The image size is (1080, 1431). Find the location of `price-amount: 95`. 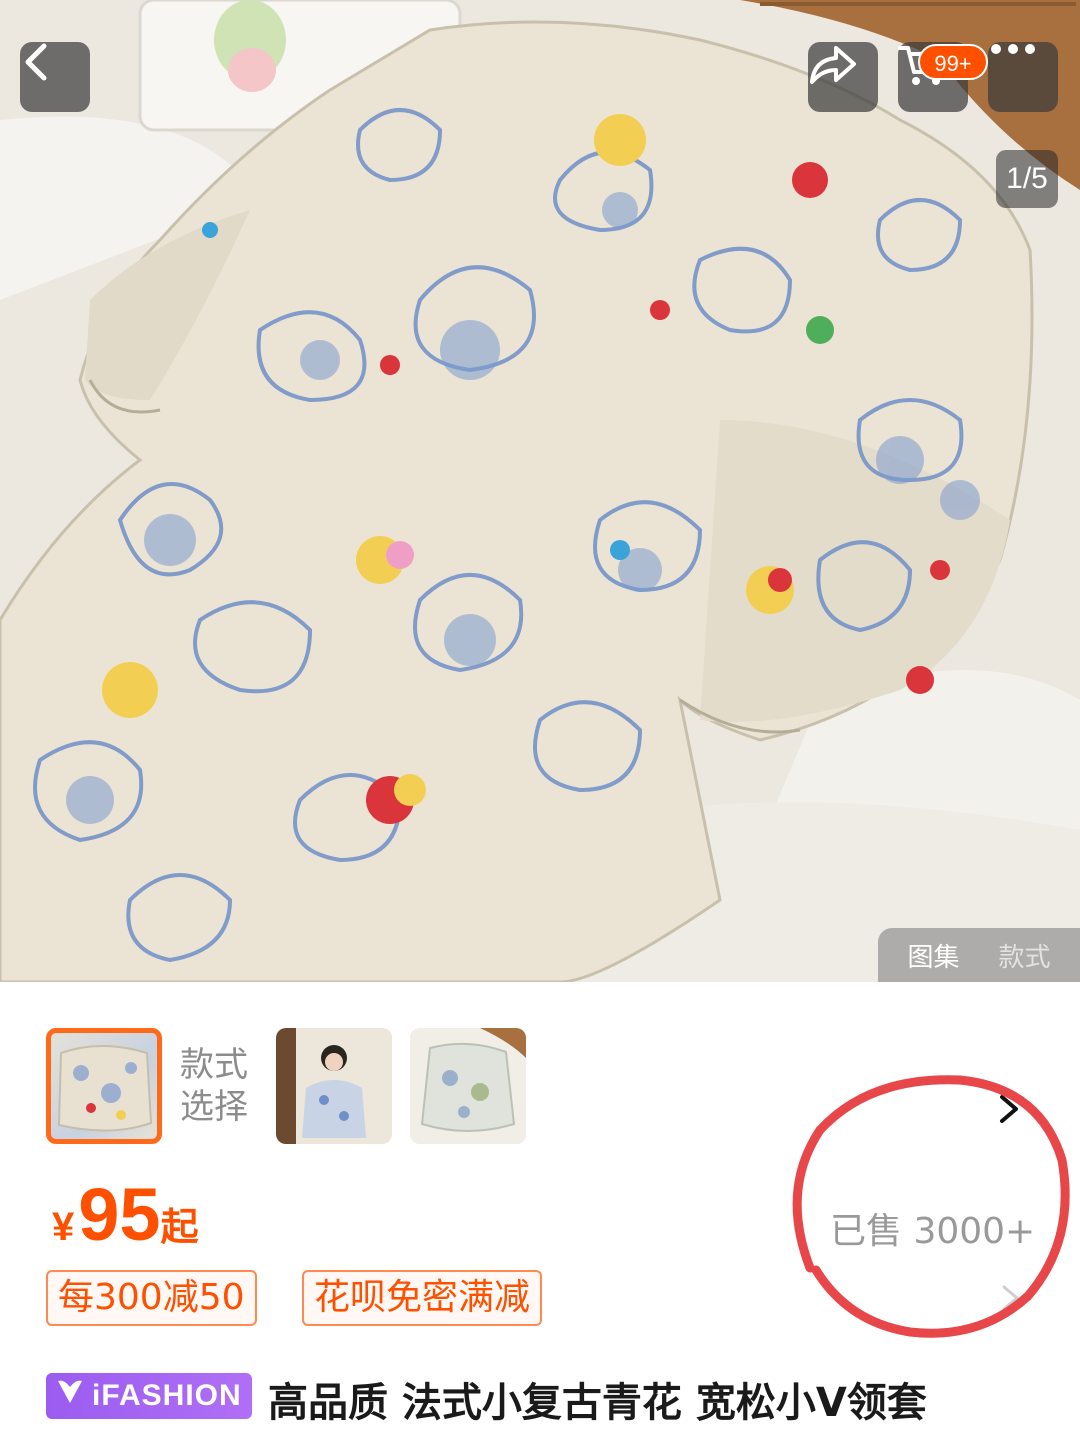

price-amount: 95 is located at coordinates (119, 1214).